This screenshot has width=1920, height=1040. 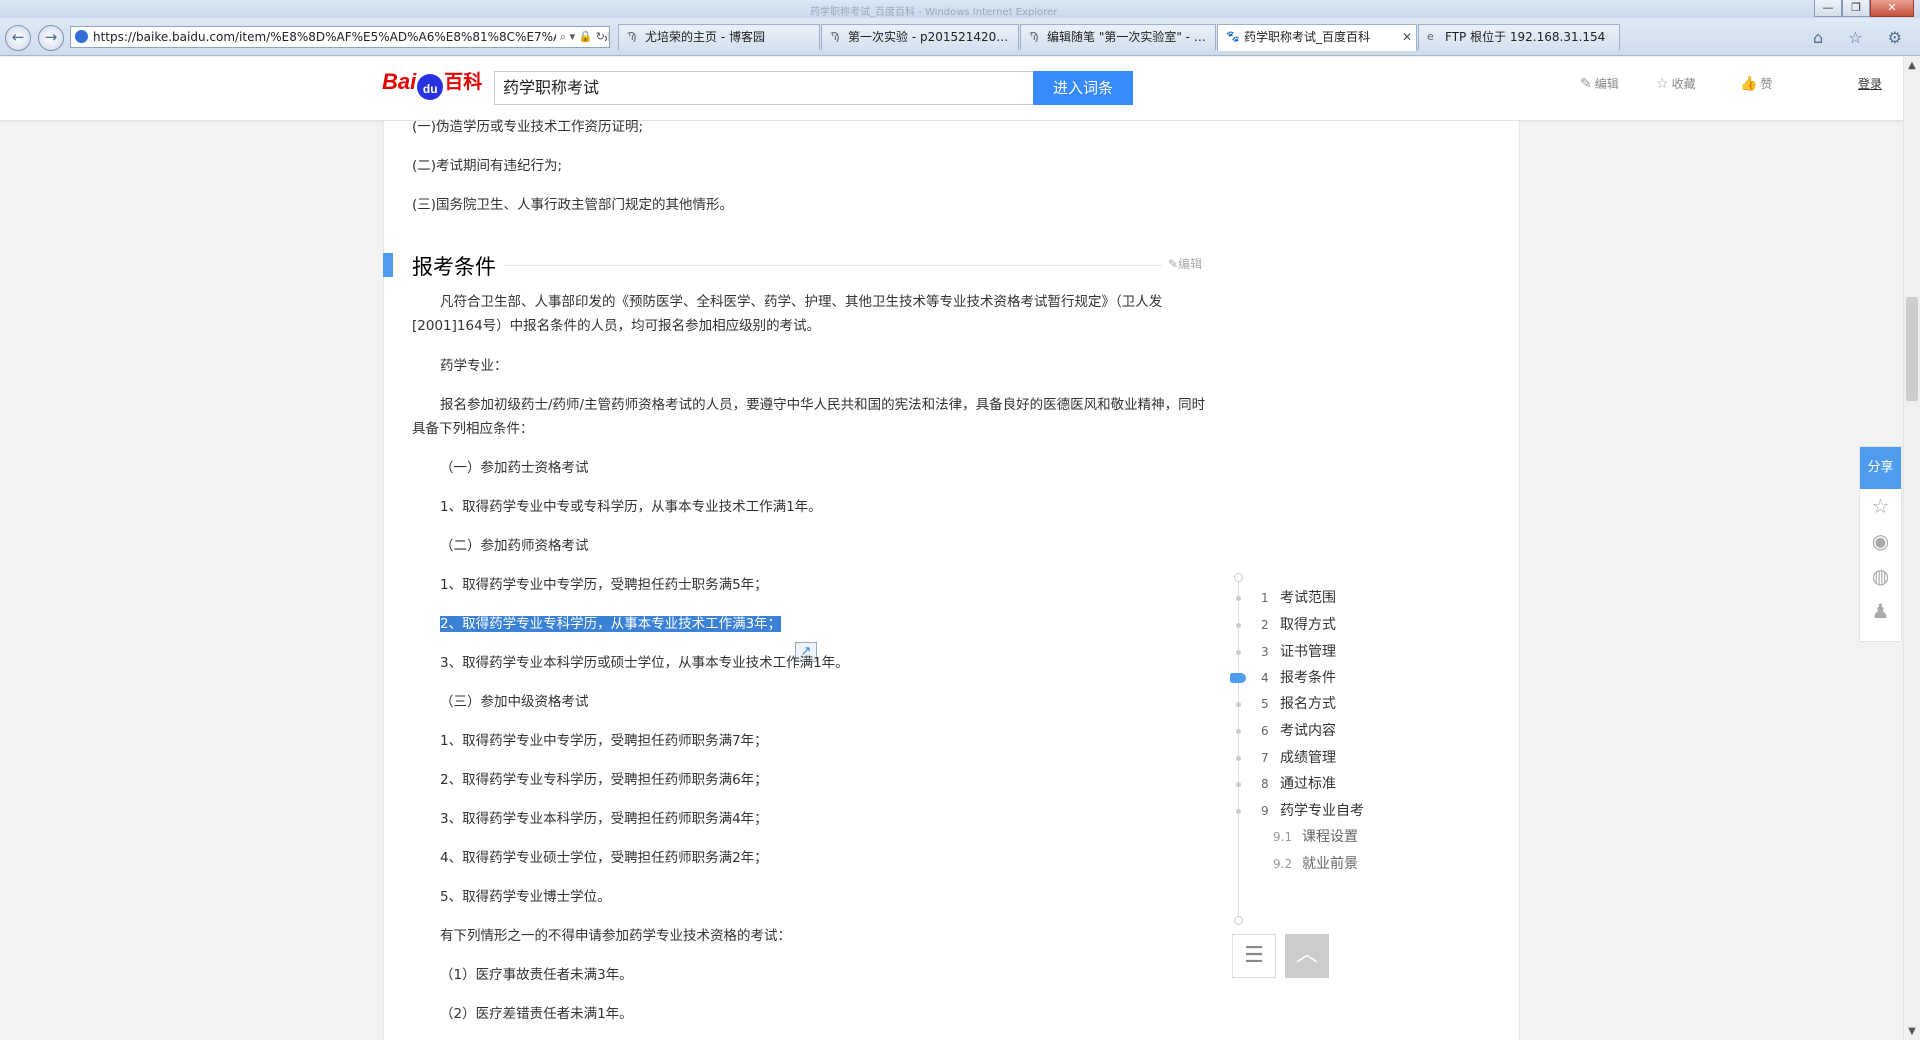 I want to click on toc-item-6: 6 考试内容, so click(x=1313, y=731).